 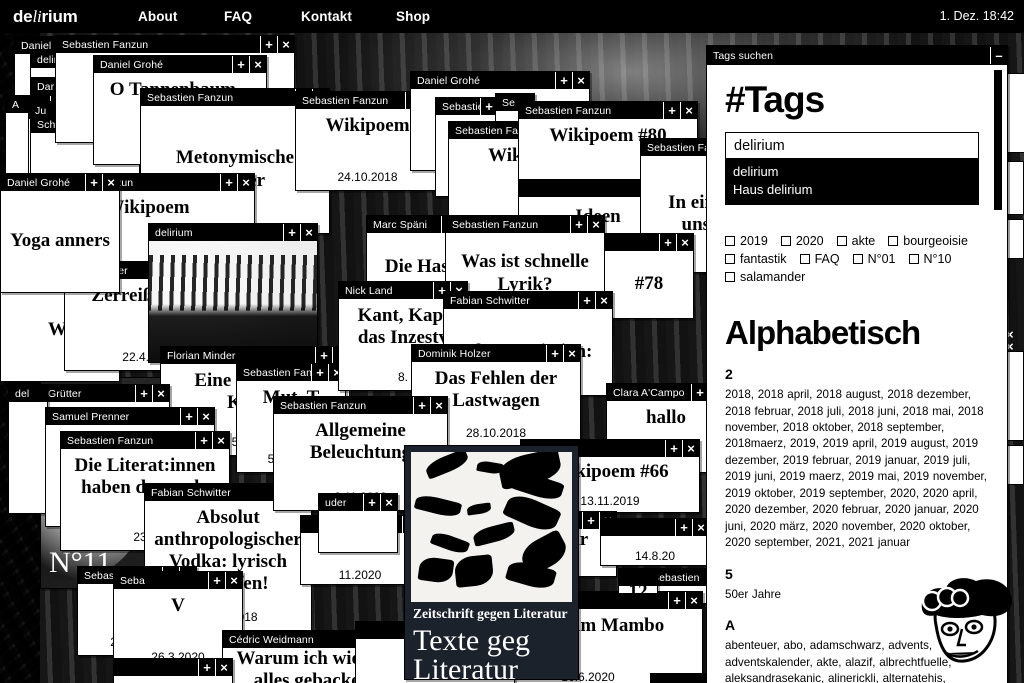 What do you see at coordinates (852, 172) in the screenshot?
I see `tag-suggestion-item: delirium` at bounding box center [852, 172].